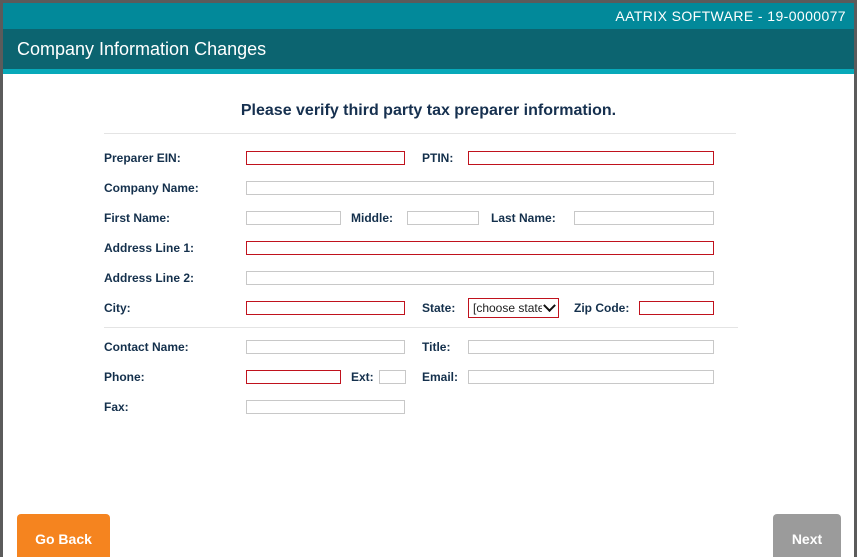  Describe the element at coordinates (428, 71) in the screenshot. I see `accent-strip` at that location.